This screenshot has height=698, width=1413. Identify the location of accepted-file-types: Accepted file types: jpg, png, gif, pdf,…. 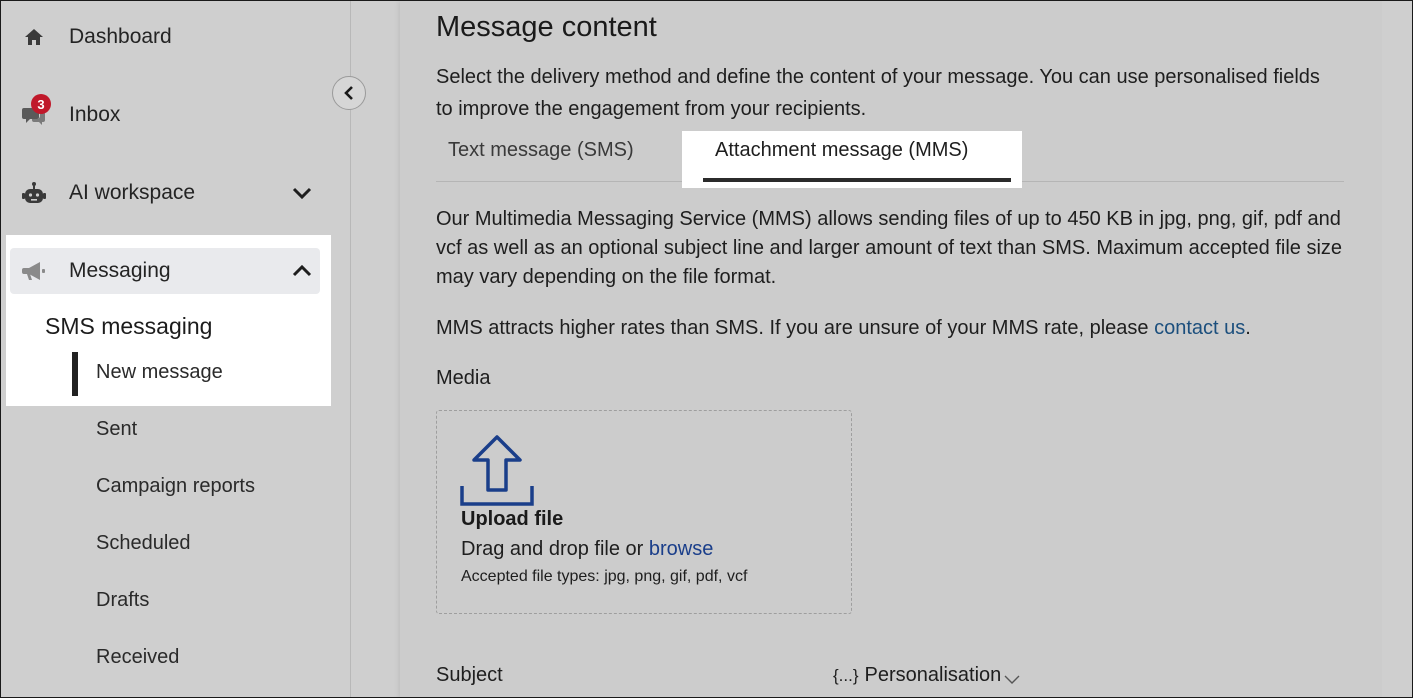
(604, 576).